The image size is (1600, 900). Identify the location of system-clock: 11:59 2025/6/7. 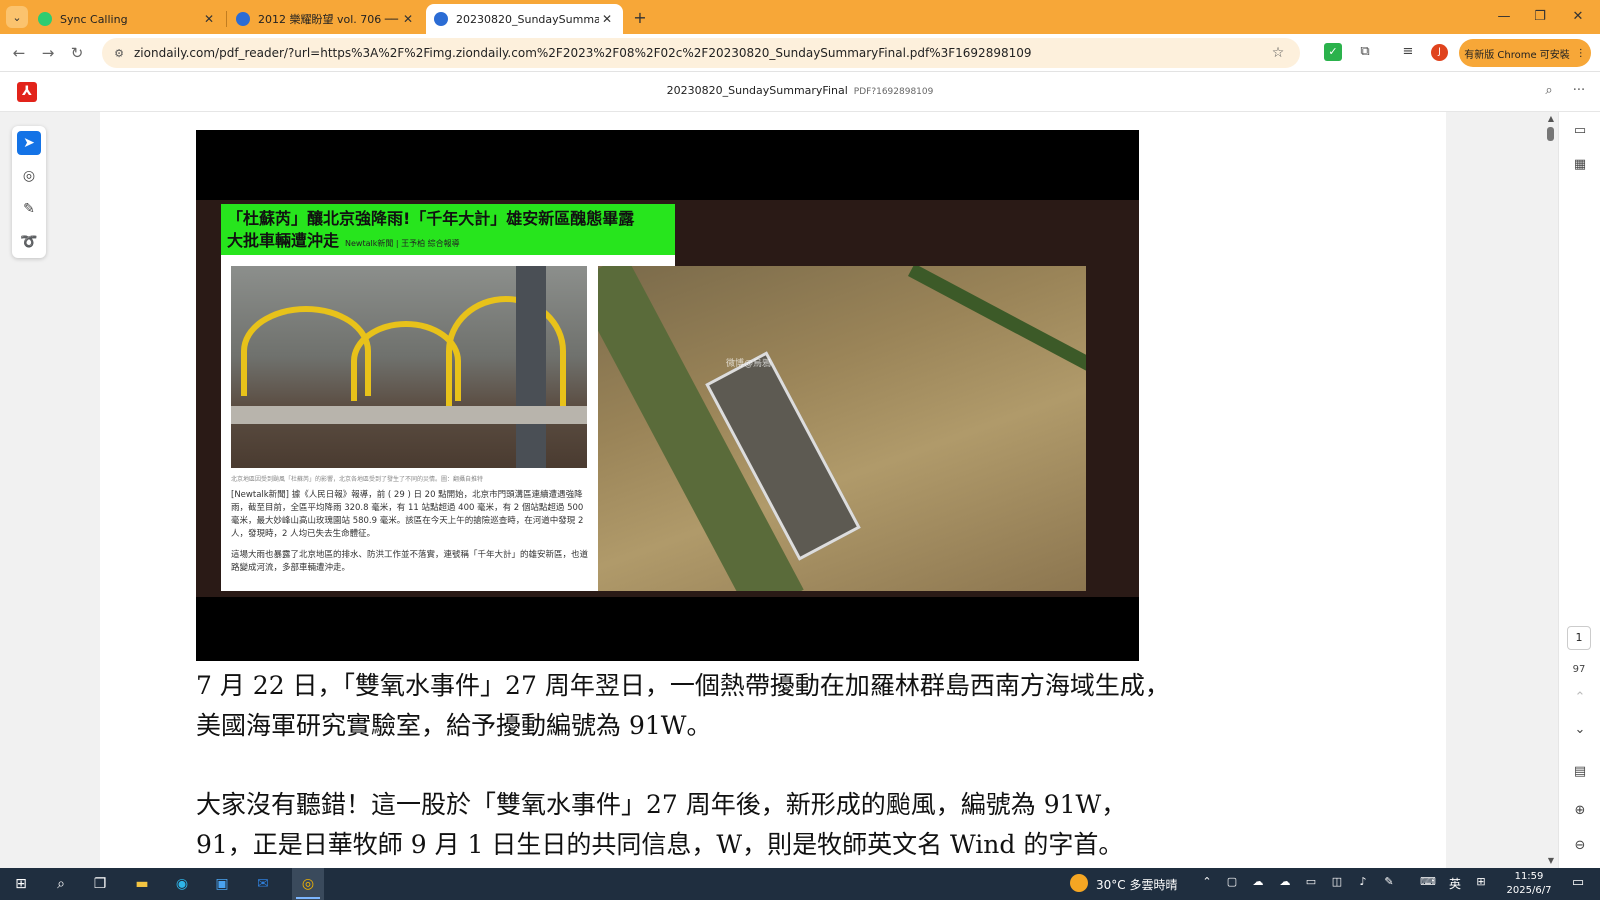
(1529, 884).